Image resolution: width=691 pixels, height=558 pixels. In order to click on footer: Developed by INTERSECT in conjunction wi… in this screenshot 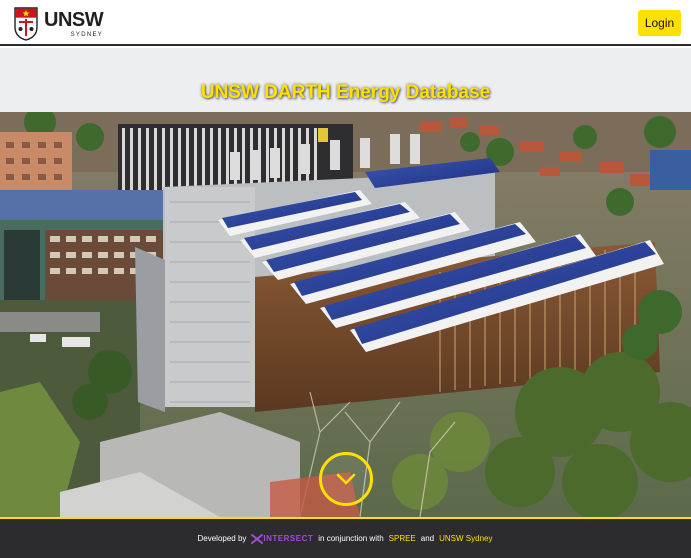, I will do `click(345, 537)`.